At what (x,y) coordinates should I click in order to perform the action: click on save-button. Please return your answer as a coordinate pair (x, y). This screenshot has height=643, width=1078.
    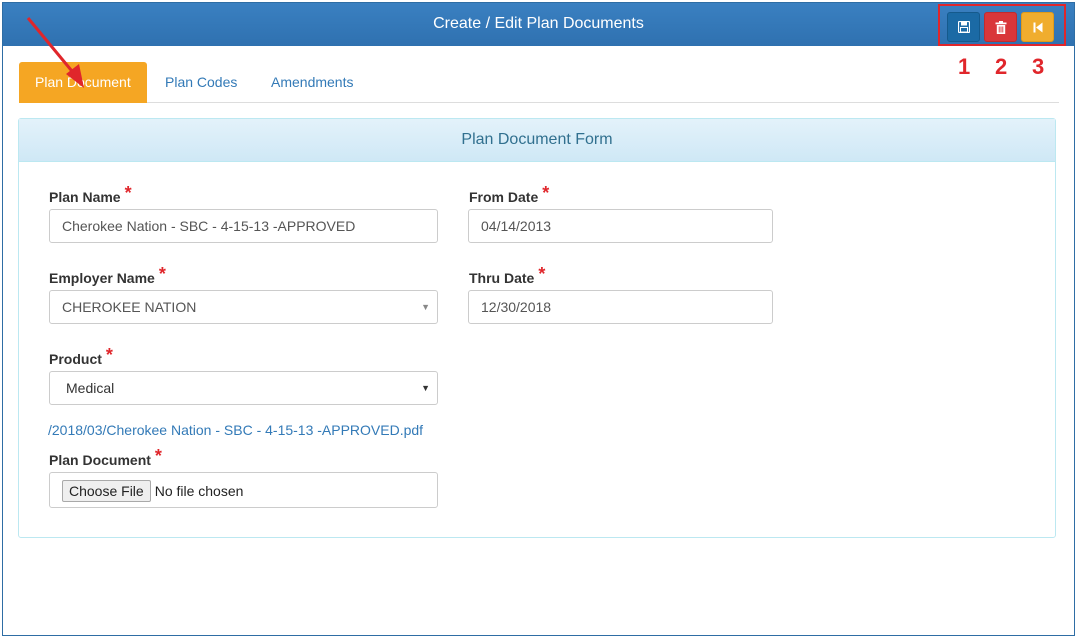
    Looking at the image, I should click on (963, 27).